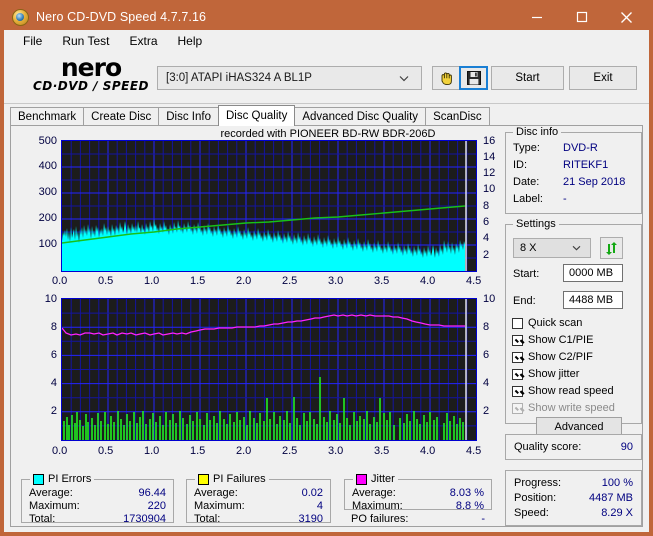 The image size is (653, 536). I want to click on pi-failures-average-label: Average:, so click(216, 493).